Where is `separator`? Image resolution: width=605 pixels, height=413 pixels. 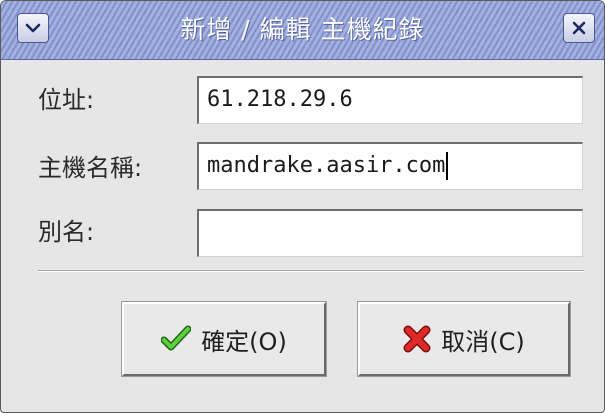 separator is located at coordinates (311, 271).